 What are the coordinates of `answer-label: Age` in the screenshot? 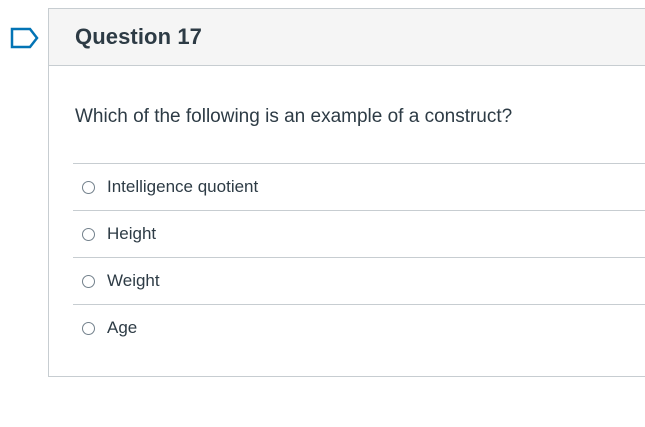 It's located at (122, 327).